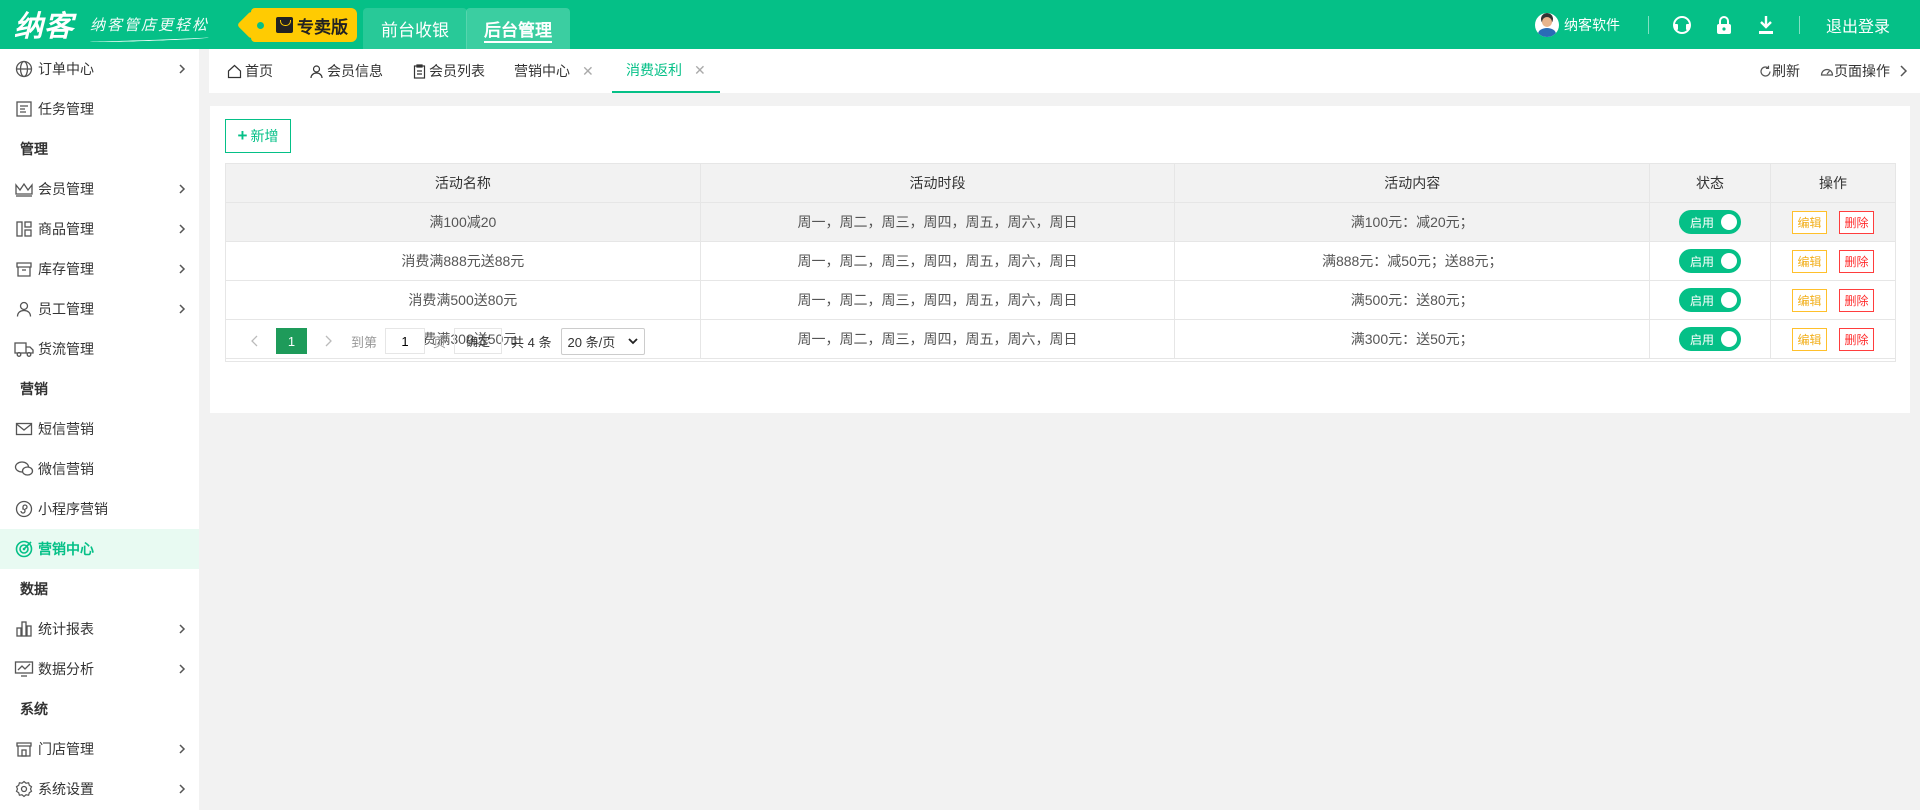  Describe the element at coordinates (24, 69) in the screenshot. I see `globe-icon` at that location.